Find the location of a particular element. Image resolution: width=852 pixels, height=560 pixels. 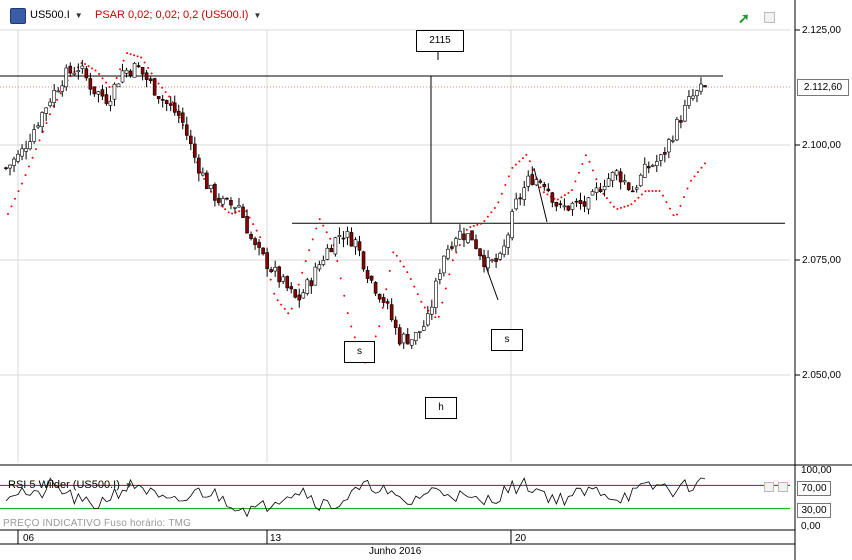

head-annotation: h is located at coordinates (441, 408).